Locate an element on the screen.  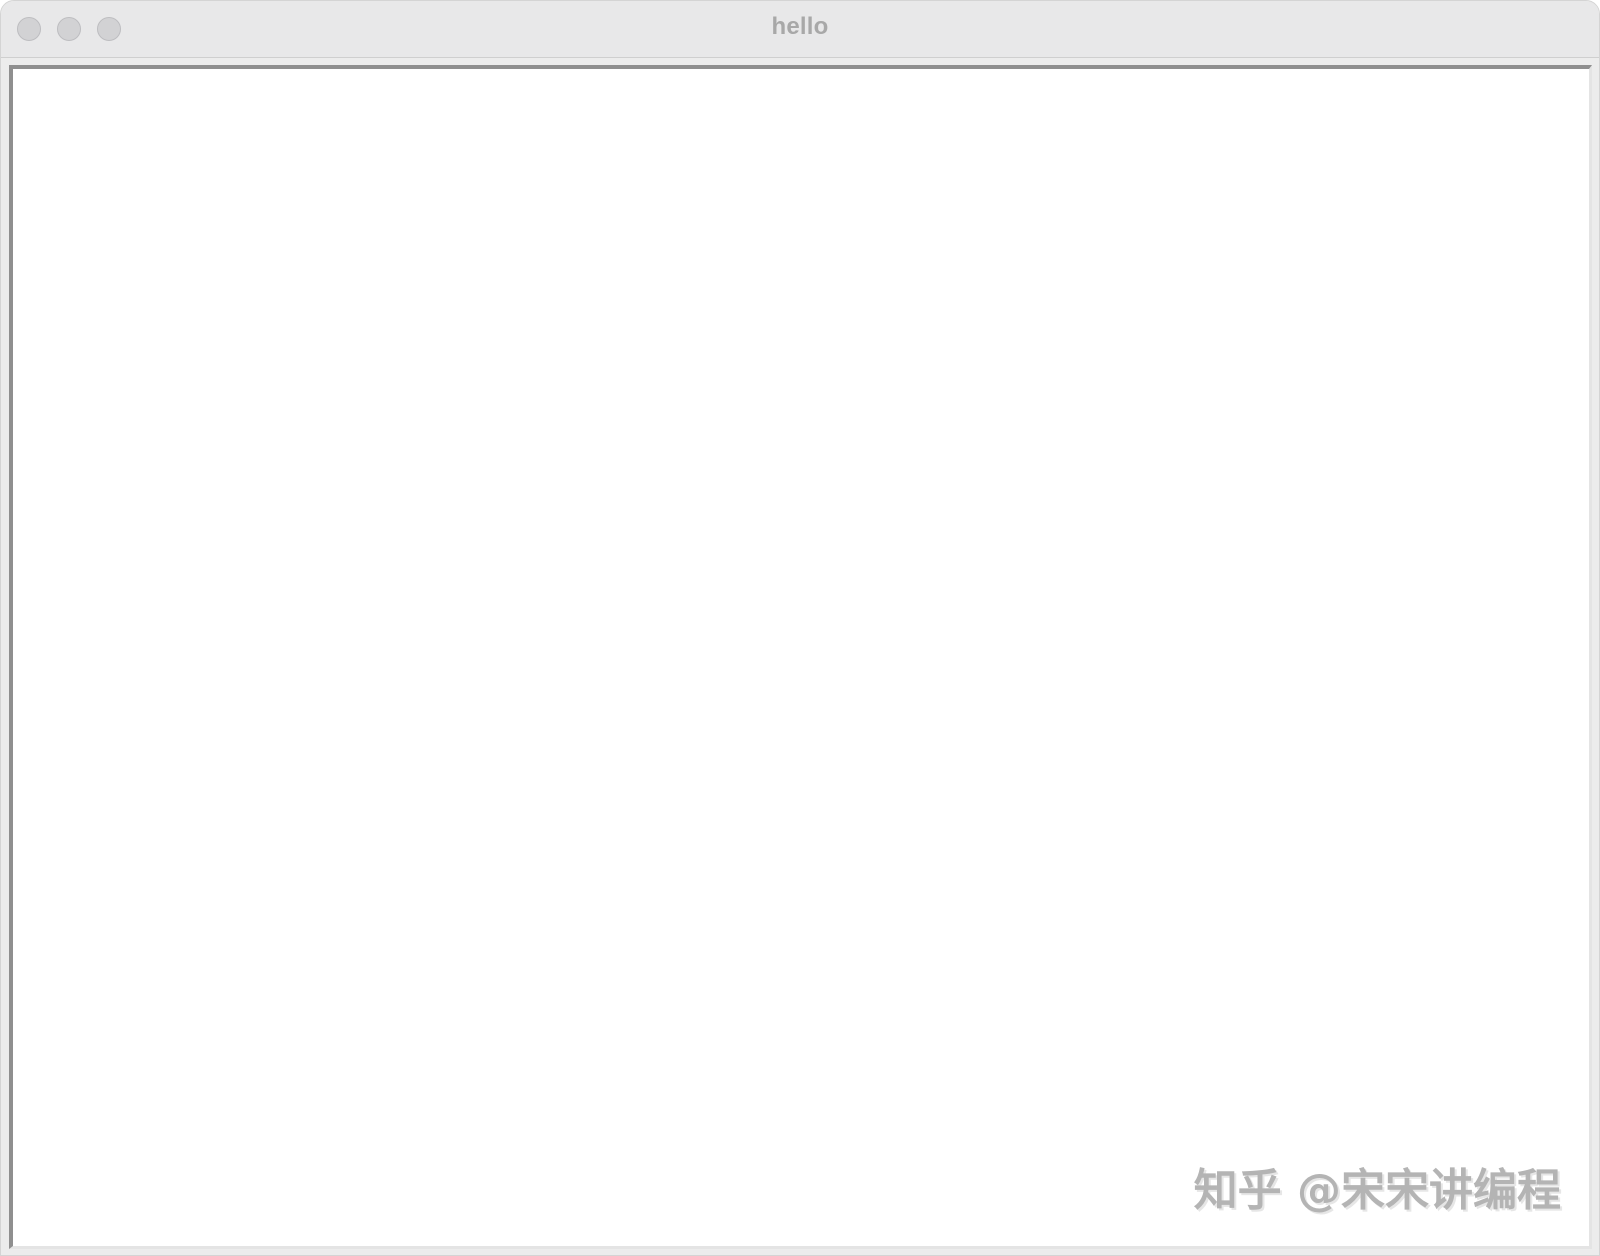
title-bar: hello is located at coordinates (800, 29).